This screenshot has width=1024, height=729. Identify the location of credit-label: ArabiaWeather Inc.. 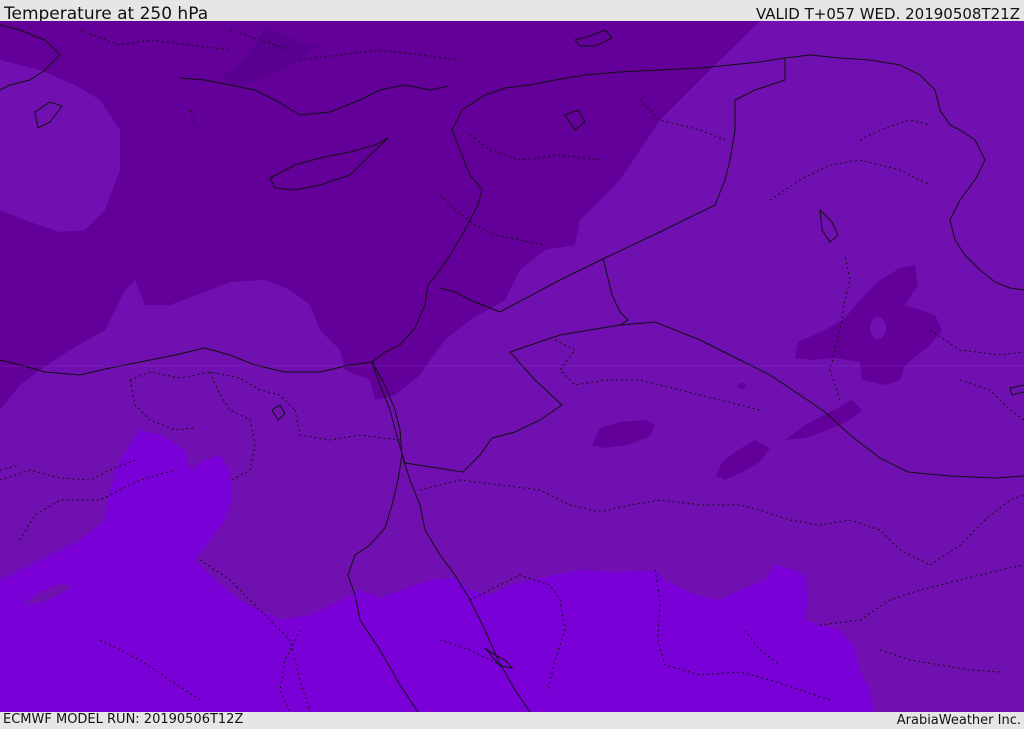
(958, 720).